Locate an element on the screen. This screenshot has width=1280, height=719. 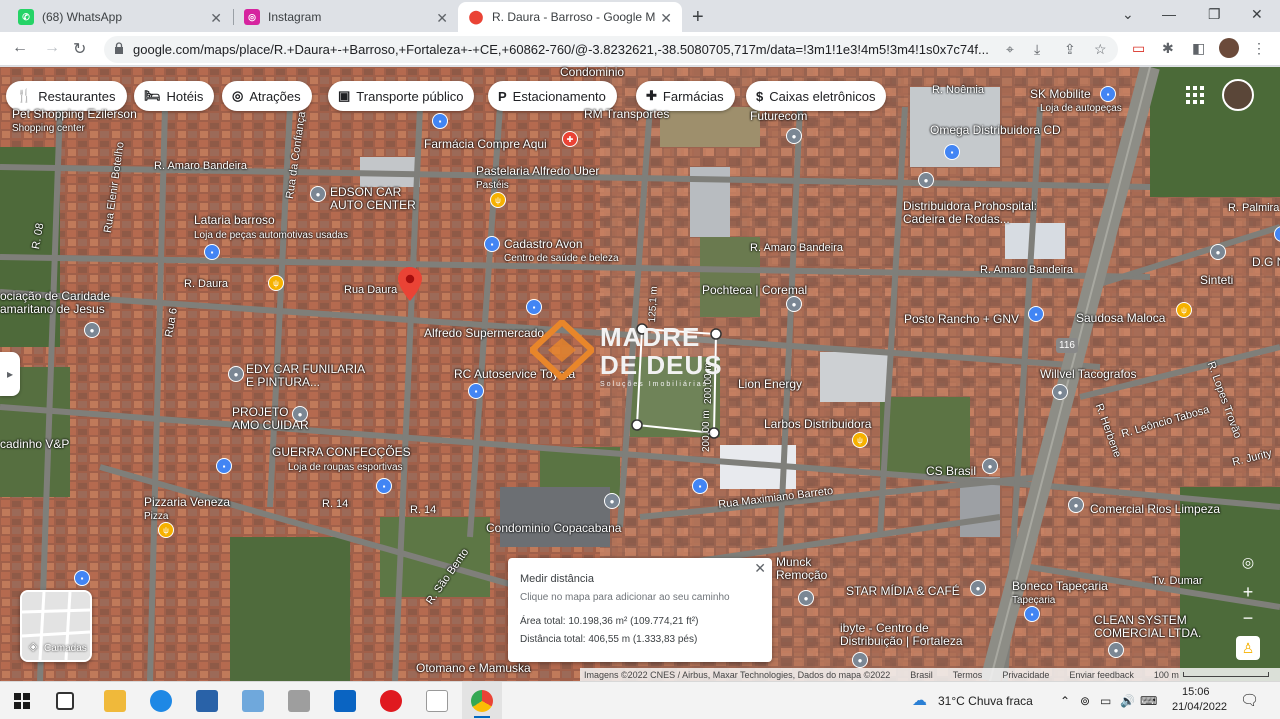
map-label: GUERRA CONFECÇÕES is located at coordinates (341, 452).